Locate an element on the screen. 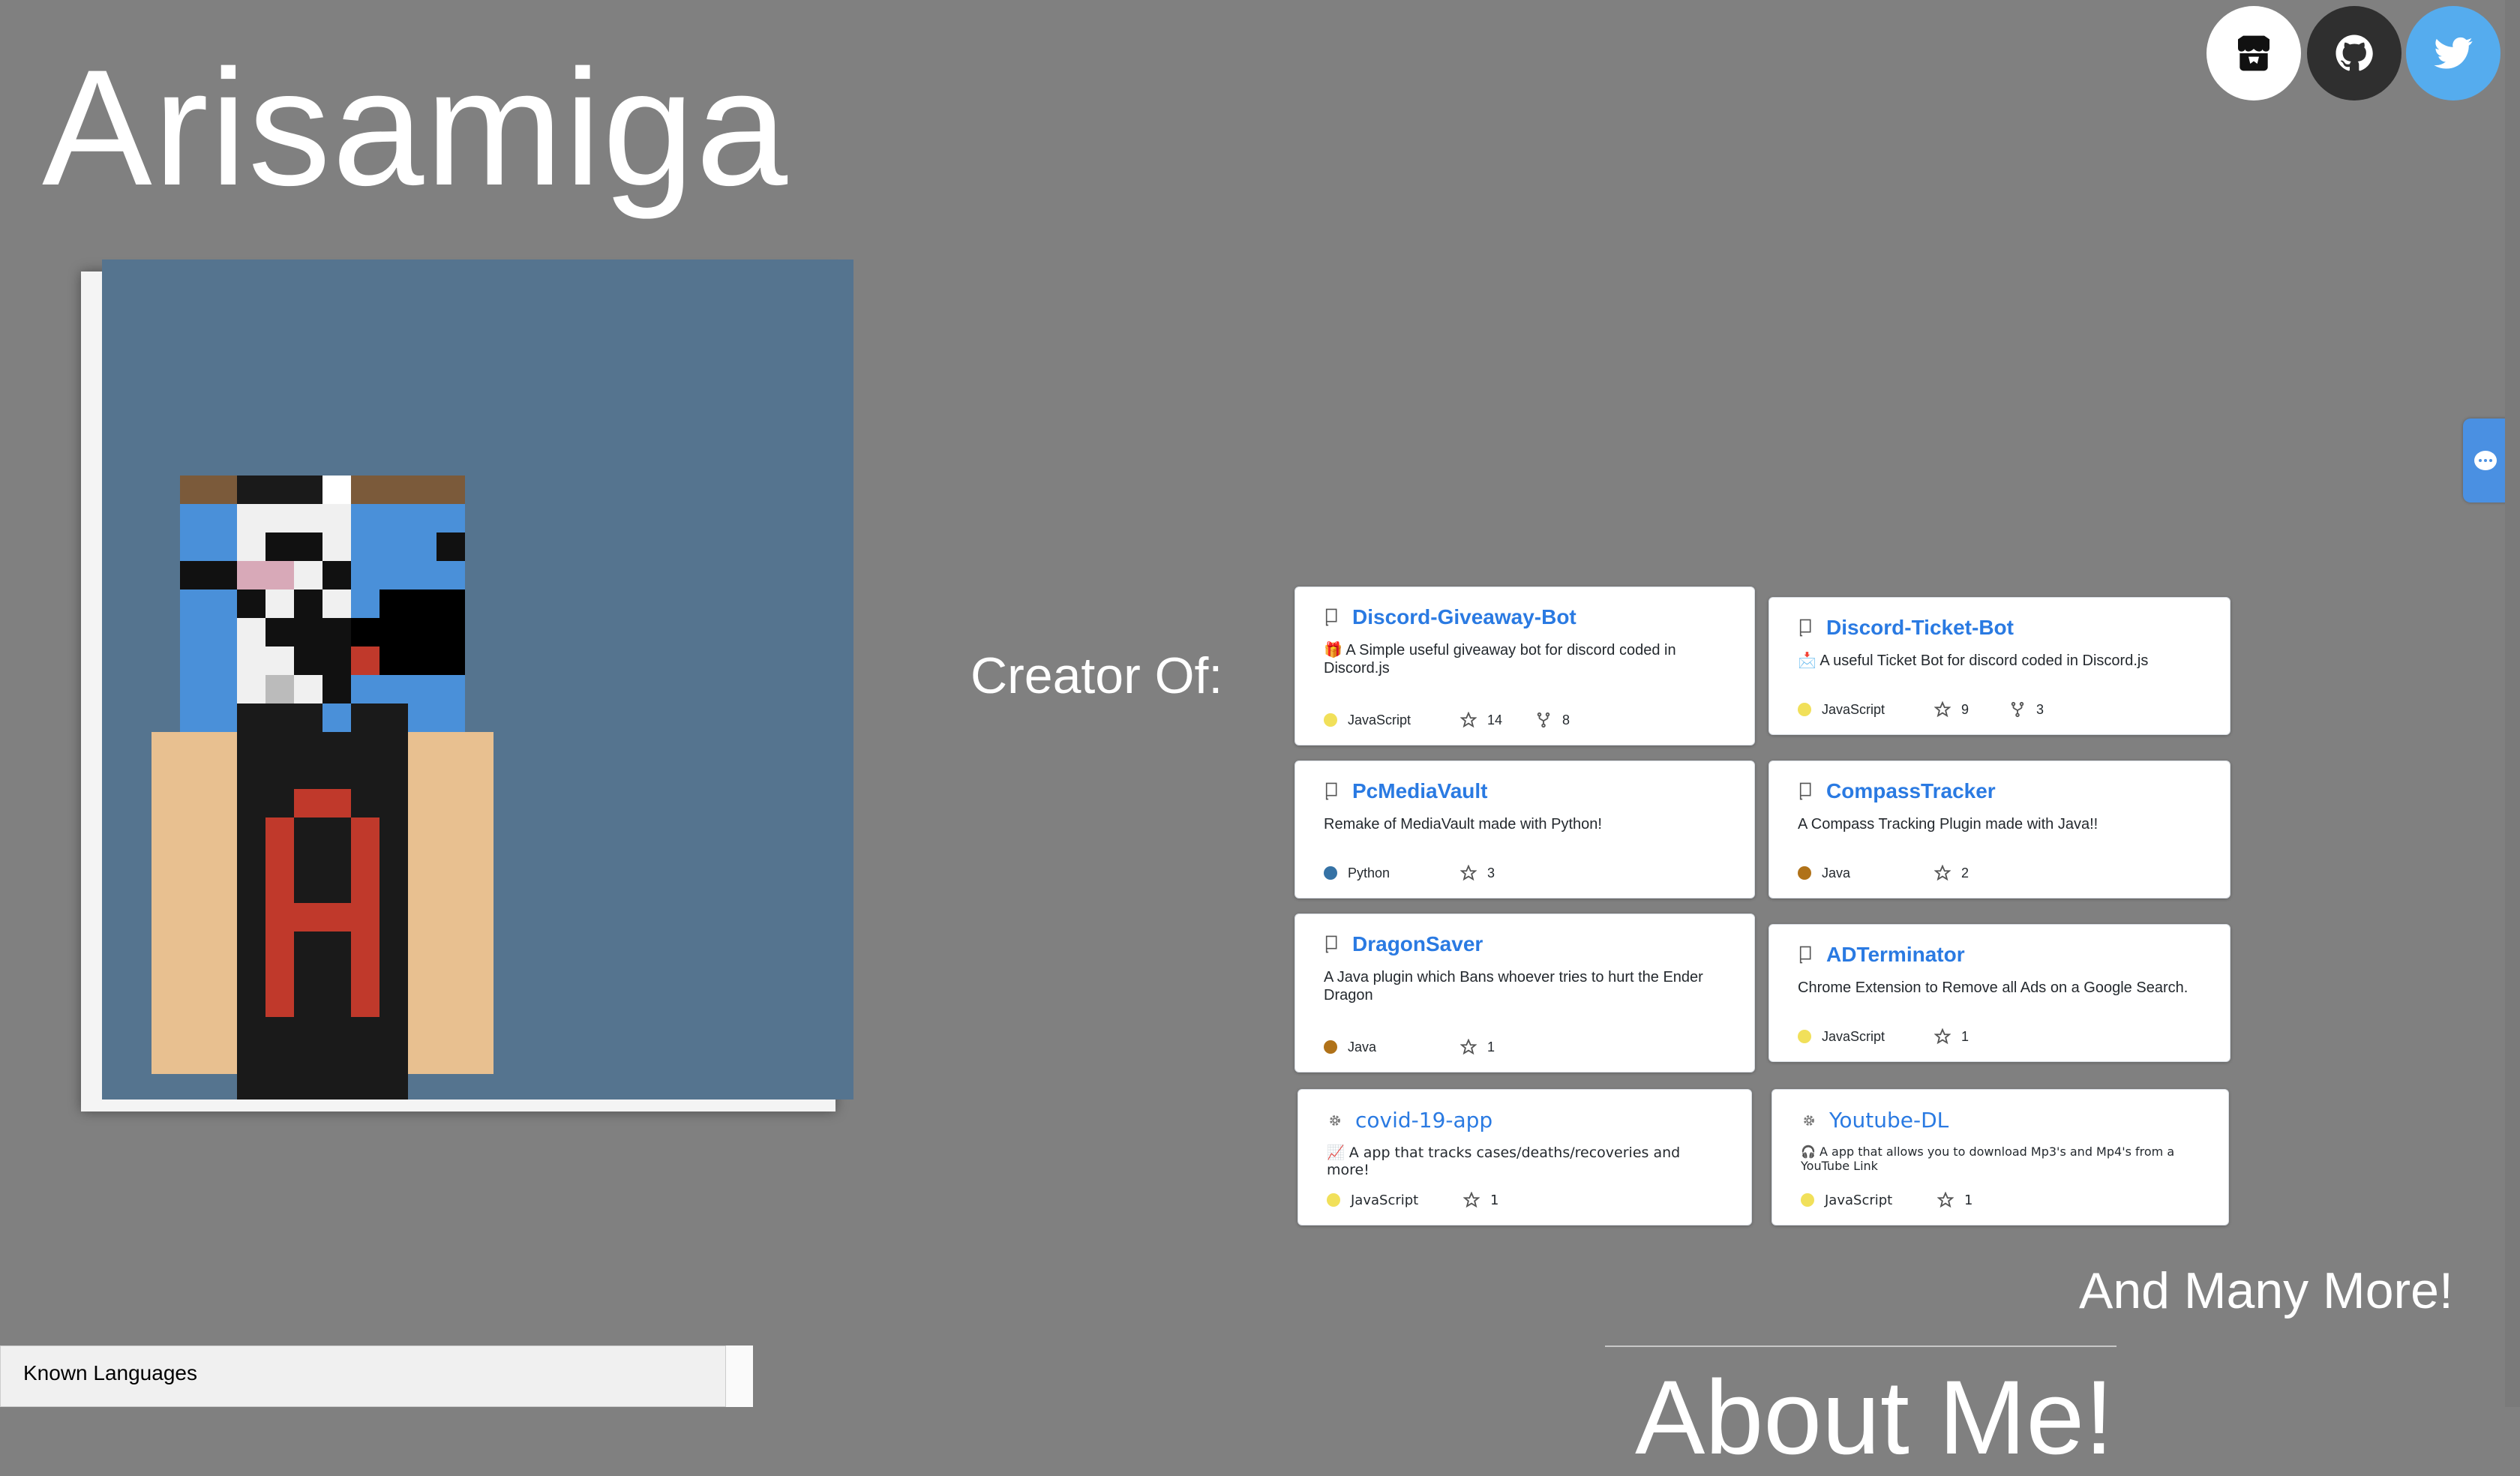 The width and height of the screenshot is (2520, 1476). repo-name: Discord-Giveaway-Bot is located at coordinates (1464, 617).